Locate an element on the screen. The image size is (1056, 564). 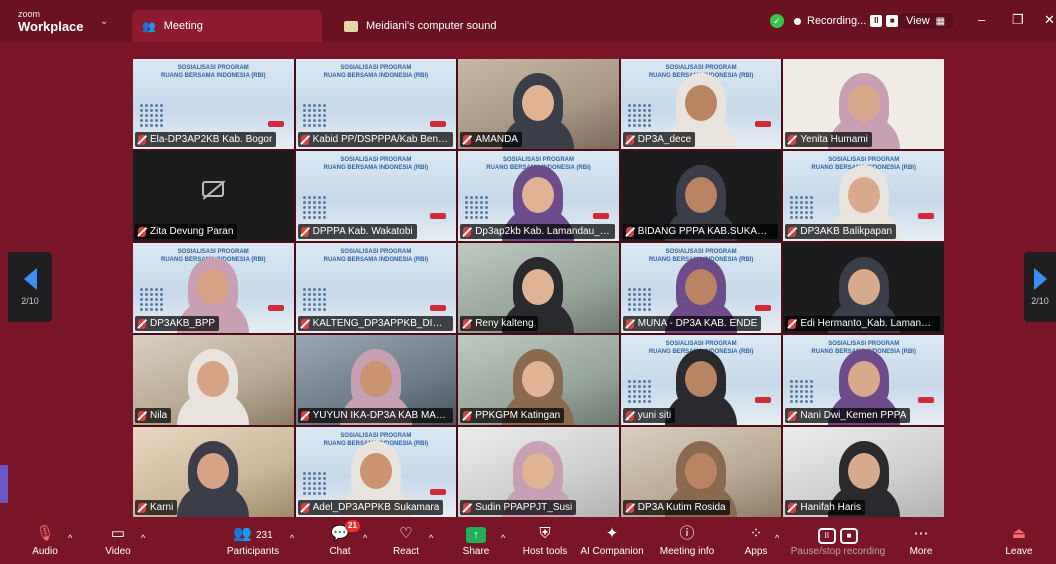
meeting-info-label: Meeting info is located at coordinates (687, 551).